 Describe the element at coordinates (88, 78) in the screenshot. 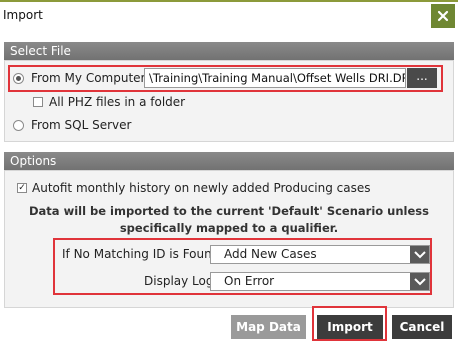

I see `from-computer-label: From My Computer` at that location.